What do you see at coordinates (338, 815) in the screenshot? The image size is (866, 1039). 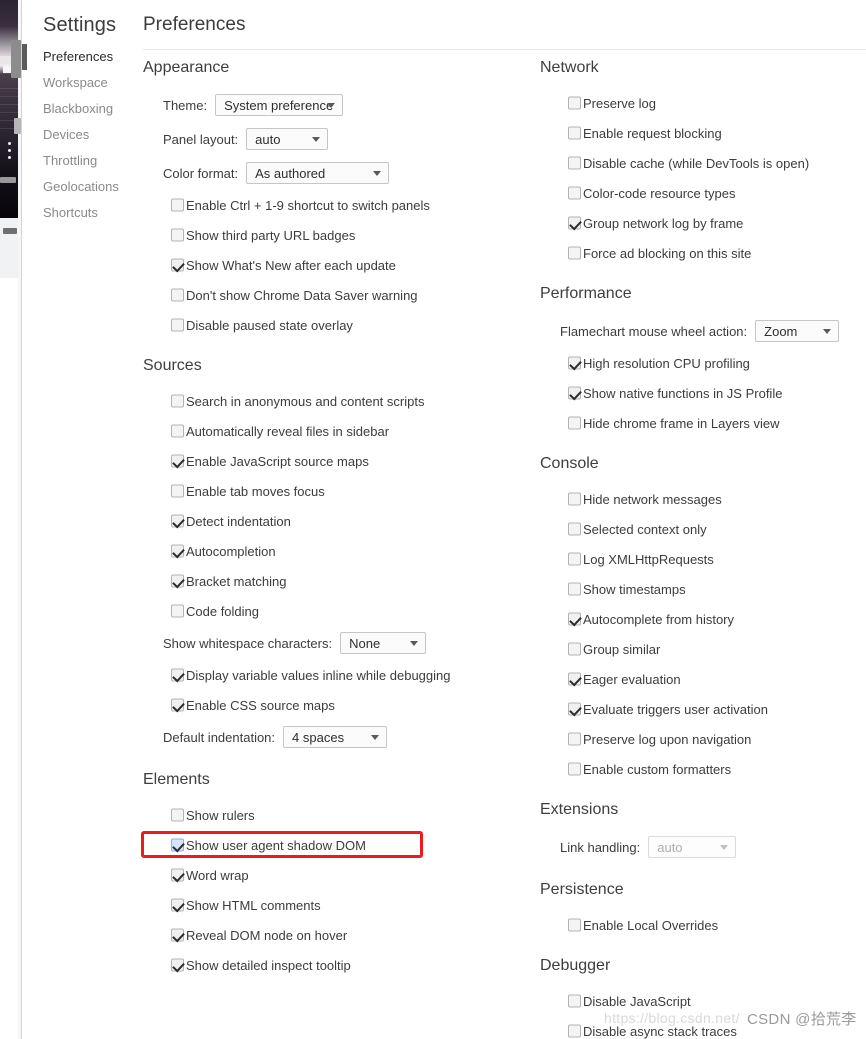 I see `checkbox-row-show-rulers: Show rulers` at bounding box center [338, 815].